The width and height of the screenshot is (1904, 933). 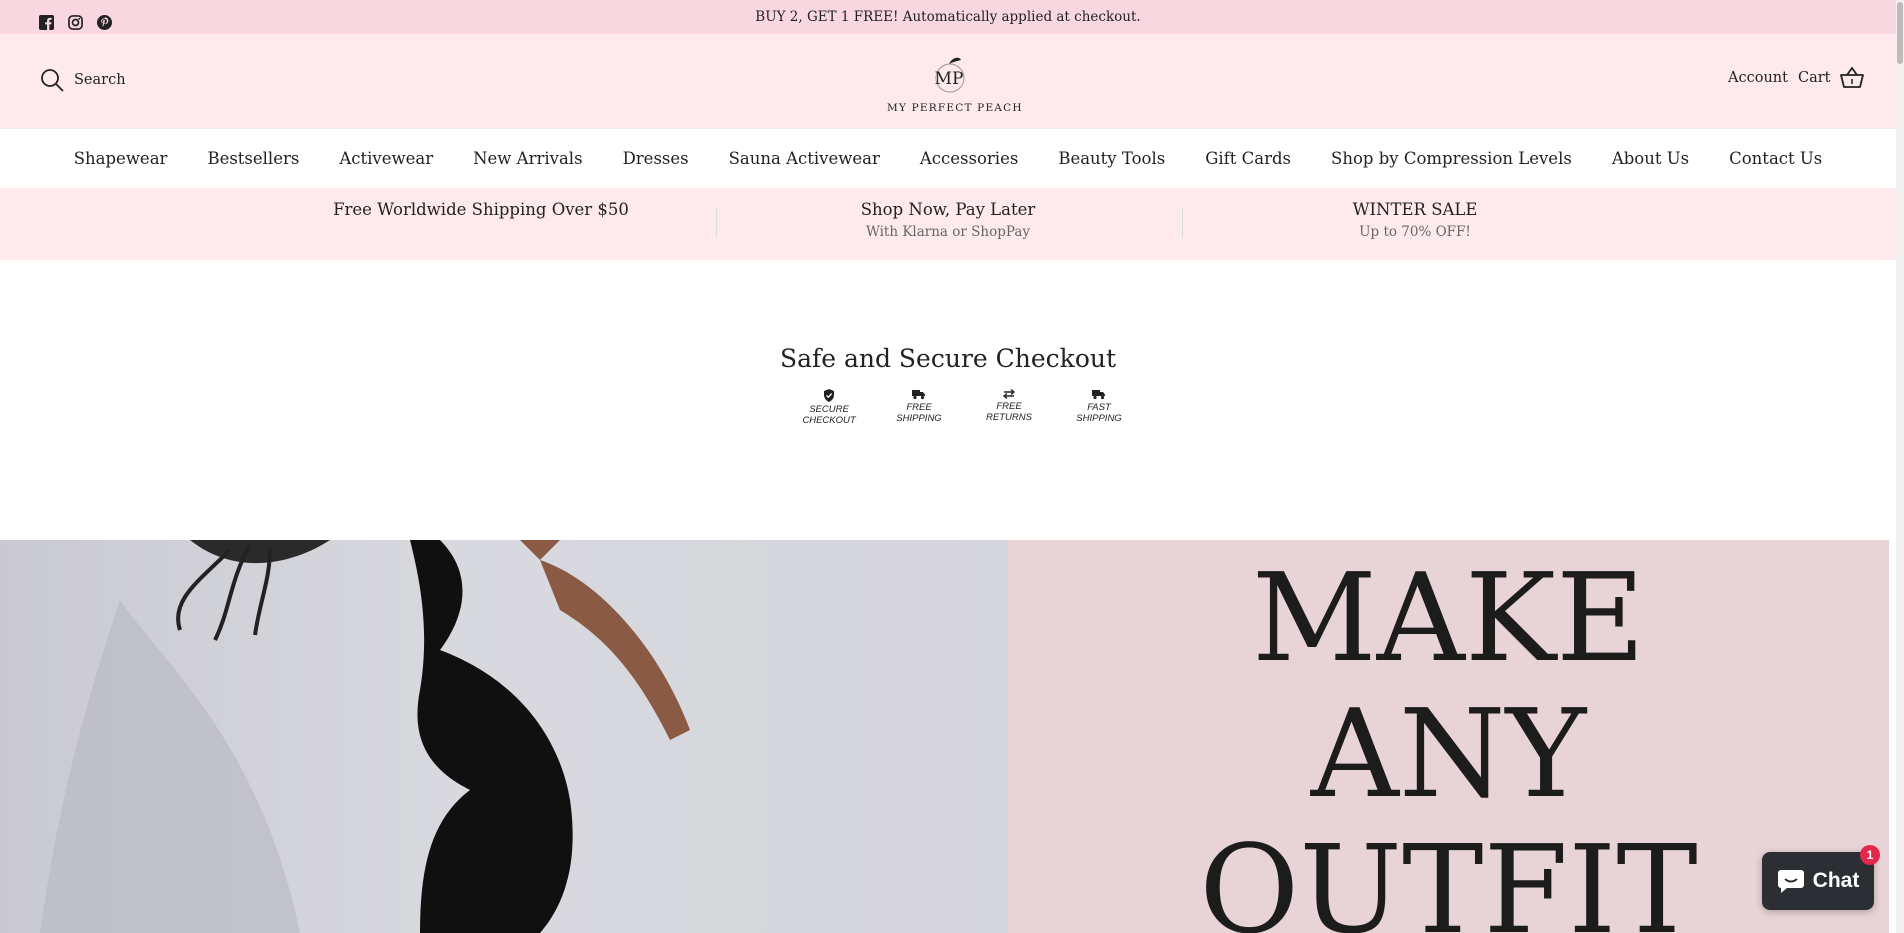 I want to click on search-icon, so click(x=52, y=80).